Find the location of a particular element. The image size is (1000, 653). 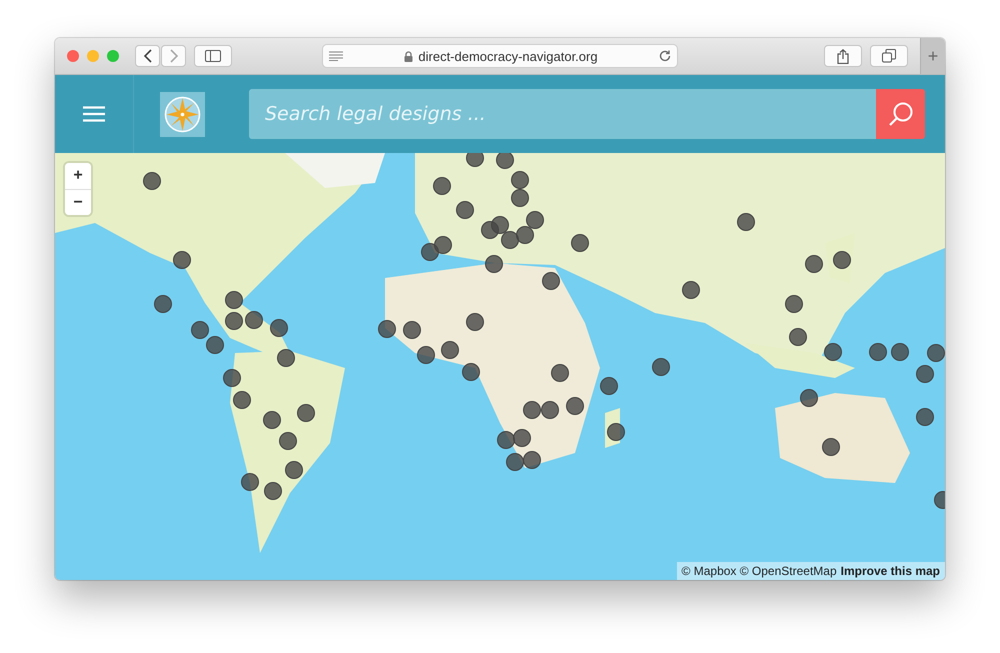

address-bar: direct-democracy-navigator.org is located at coordinates (500, 56).